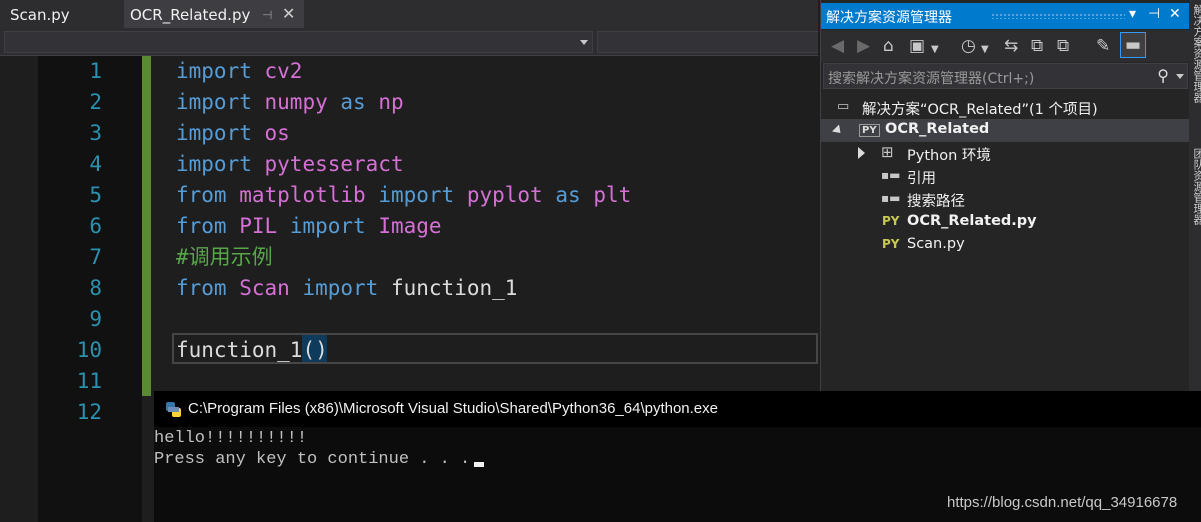 The height and width of the screenshot is (522, 1201). Describe the element at coordinates (89, 381) in the screenshot. I see `line-number: 11` at that location.